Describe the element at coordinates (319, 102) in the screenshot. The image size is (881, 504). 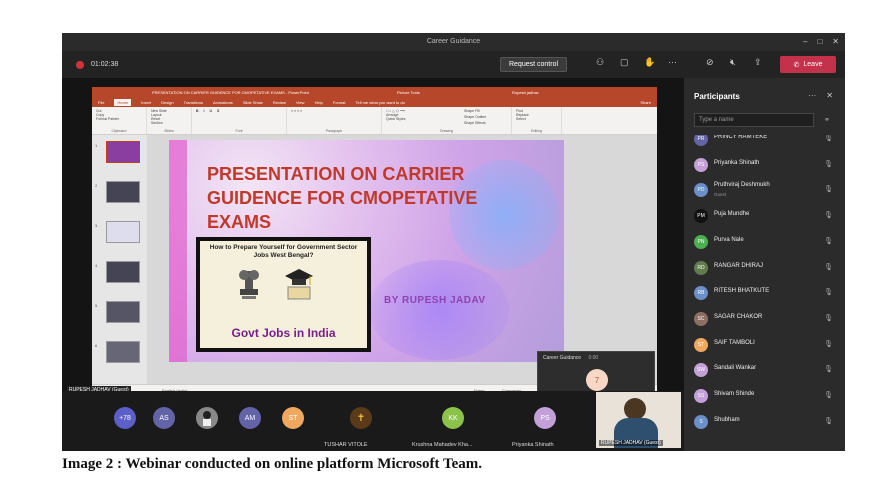
I see `tab-help: Help` at that location.